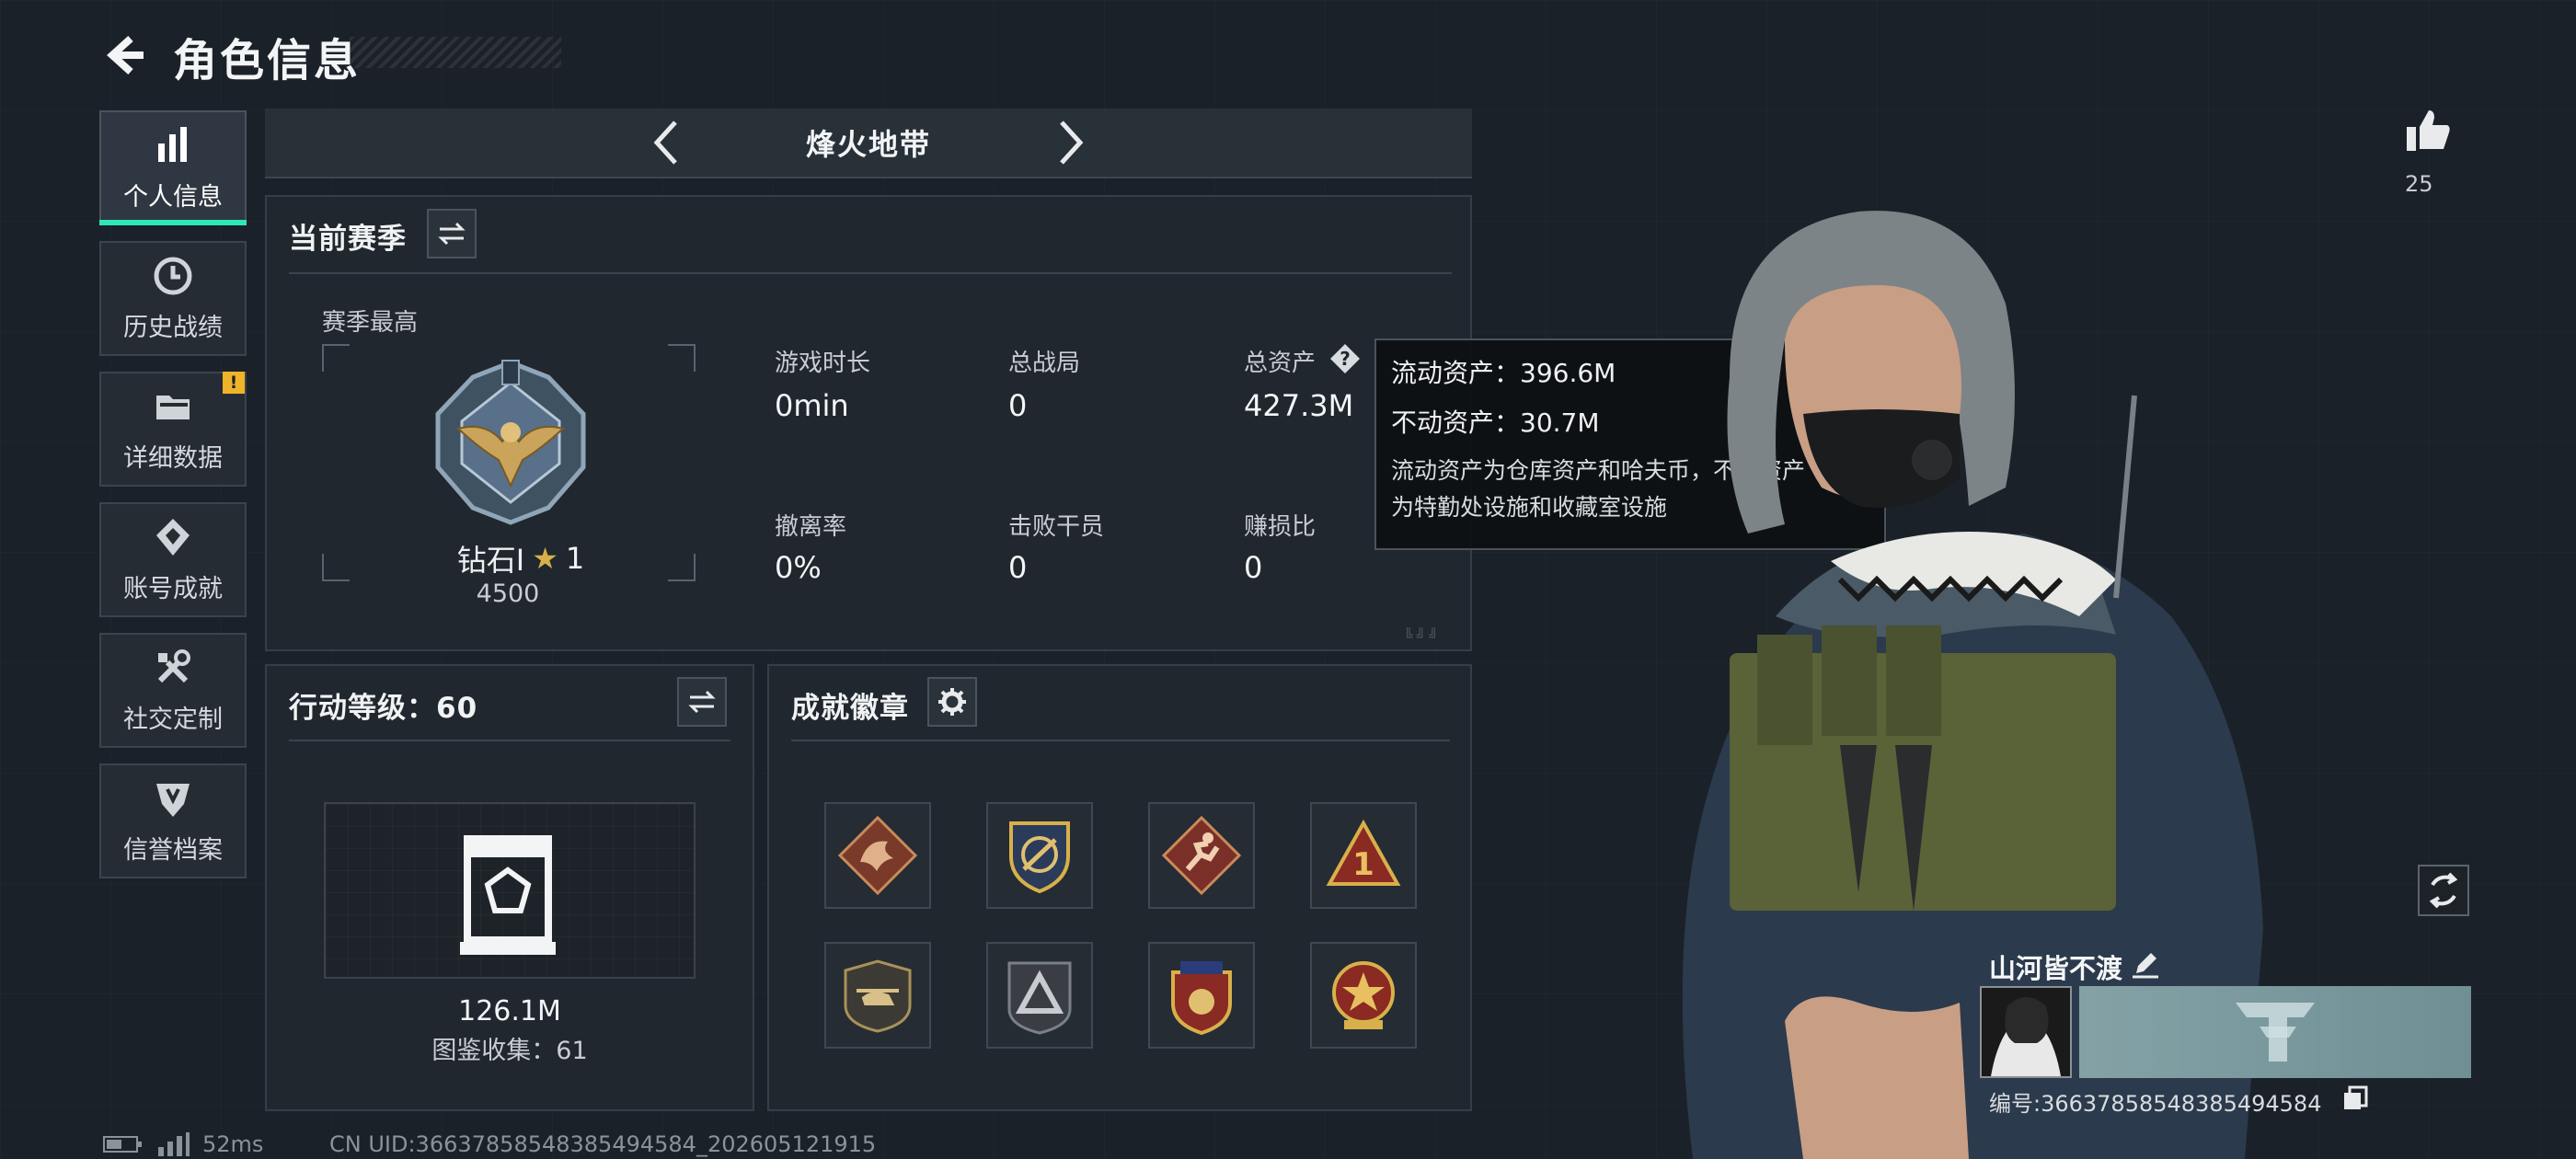 The height and width of the screenshot is (1159, 2576). What do you see at coordinates (172, 144) in the screenshot?
I see `bar-chart-icon` at bounding box center [172, 144].